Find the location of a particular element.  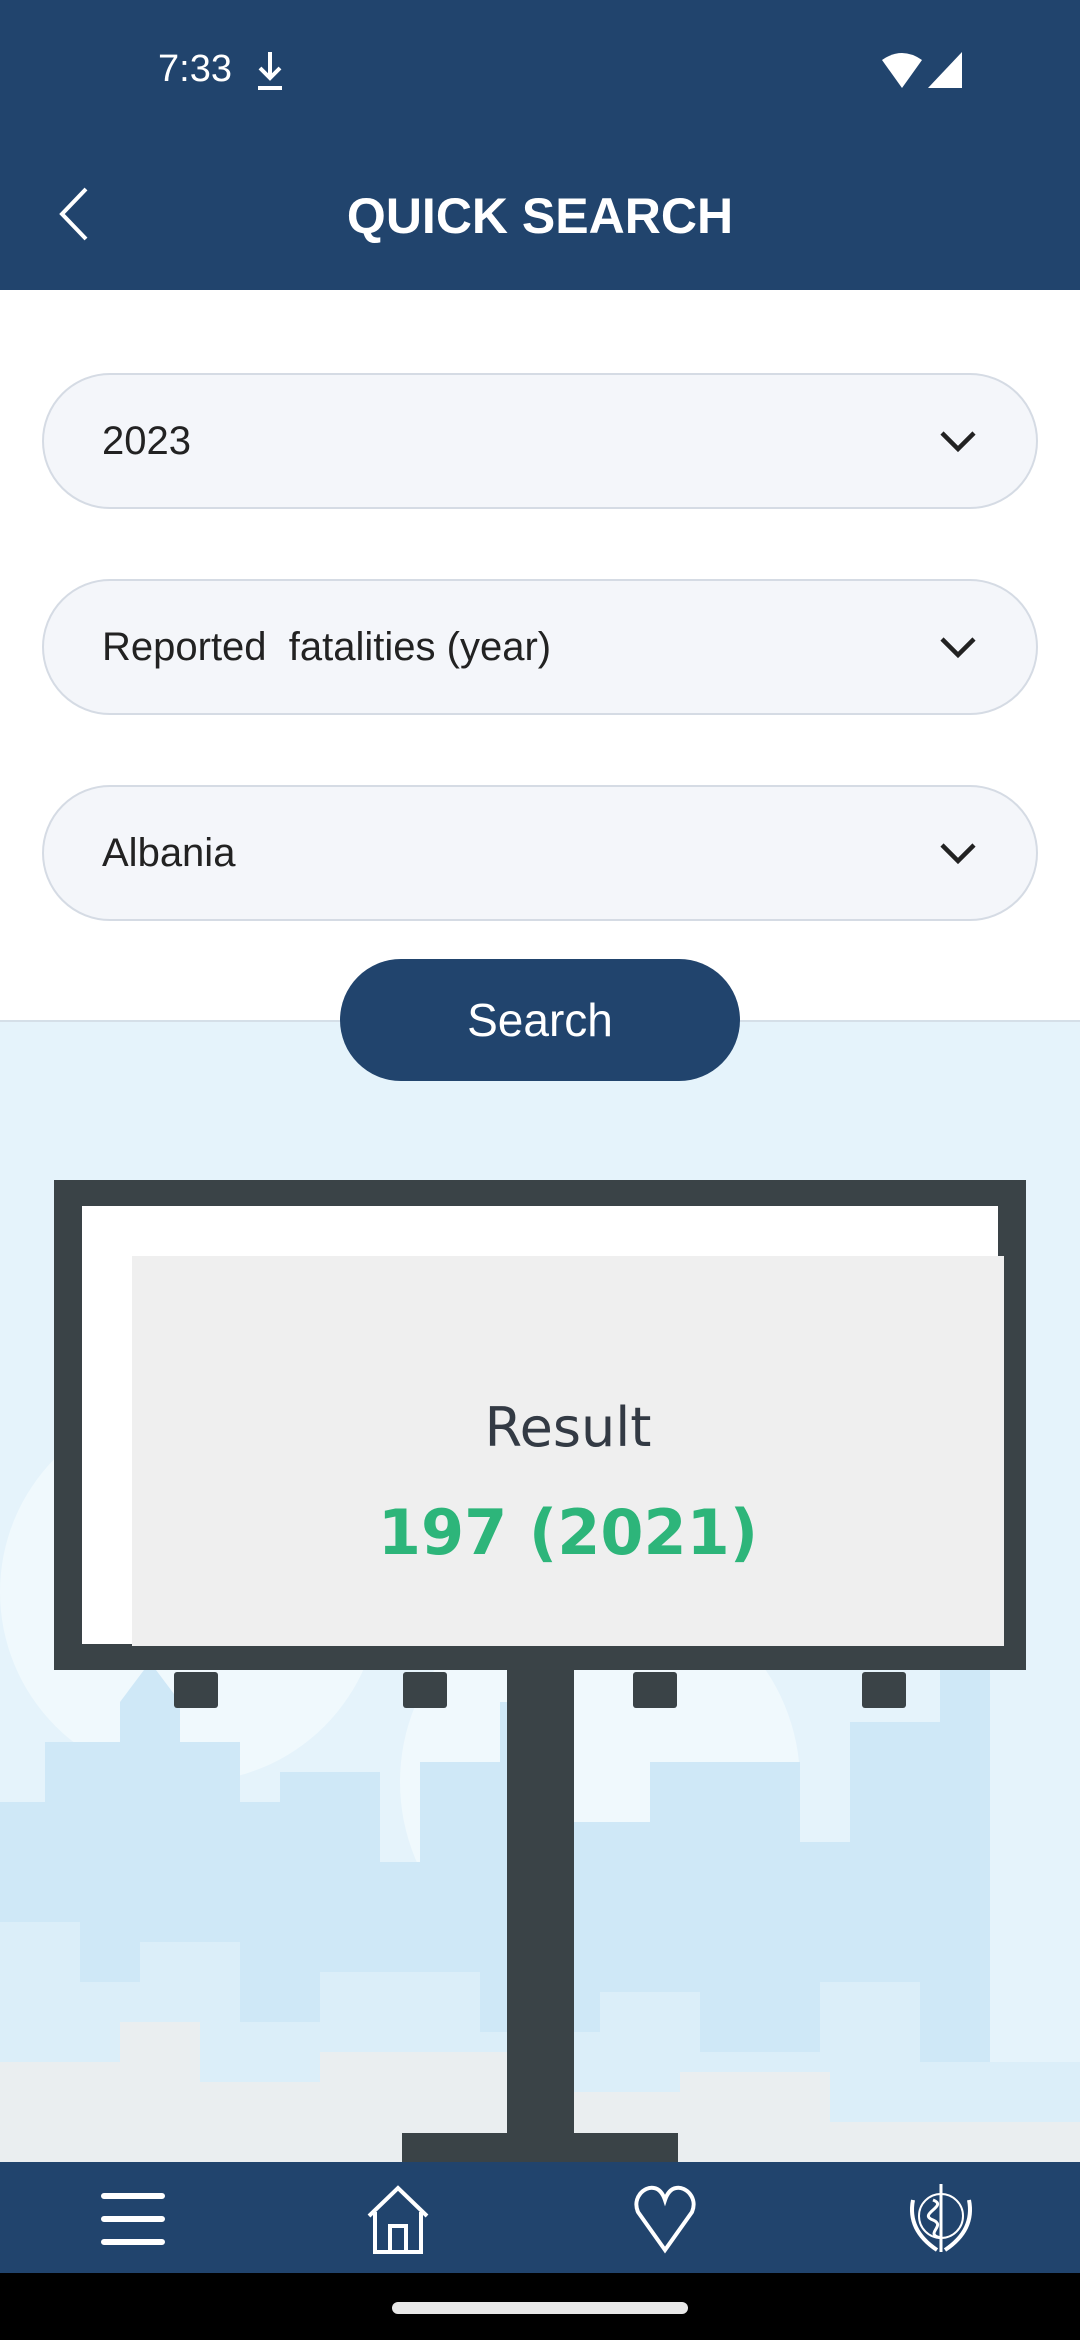

result-value: 197 (2021) is located at coordinates (568, 1532).